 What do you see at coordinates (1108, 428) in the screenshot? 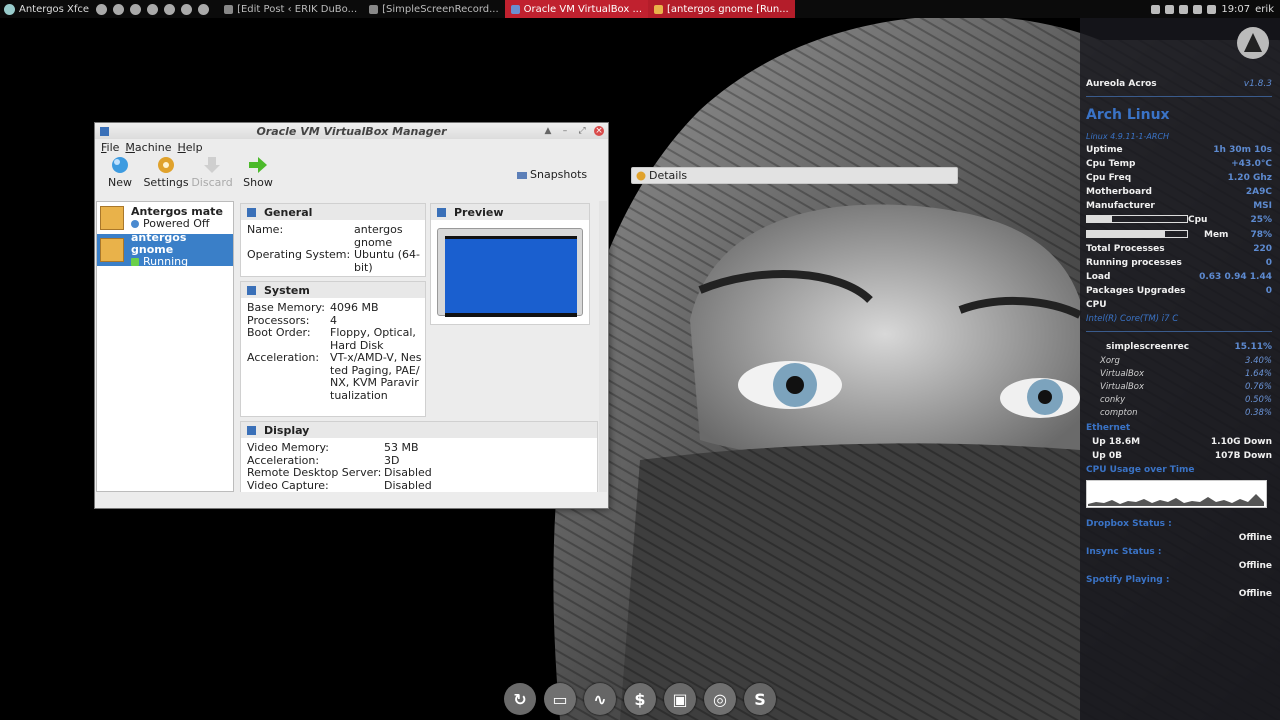
I see `ethernet-label: Ethernet` at bounding box center [1108, 428].